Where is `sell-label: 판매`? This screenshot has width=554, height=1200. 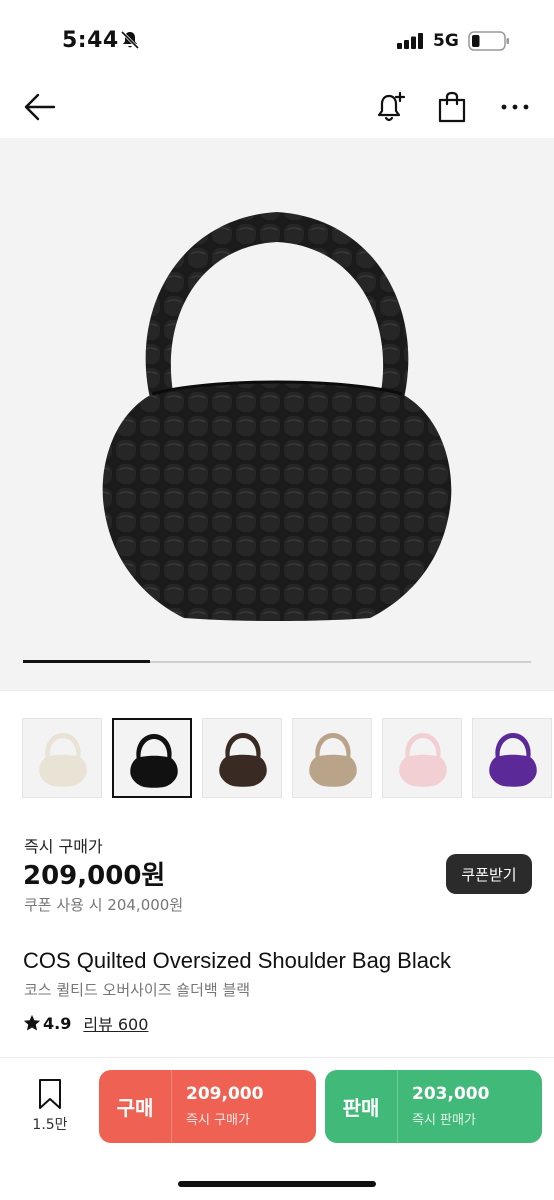
sell-label: 판매 is located at coordinates (361, 1108).